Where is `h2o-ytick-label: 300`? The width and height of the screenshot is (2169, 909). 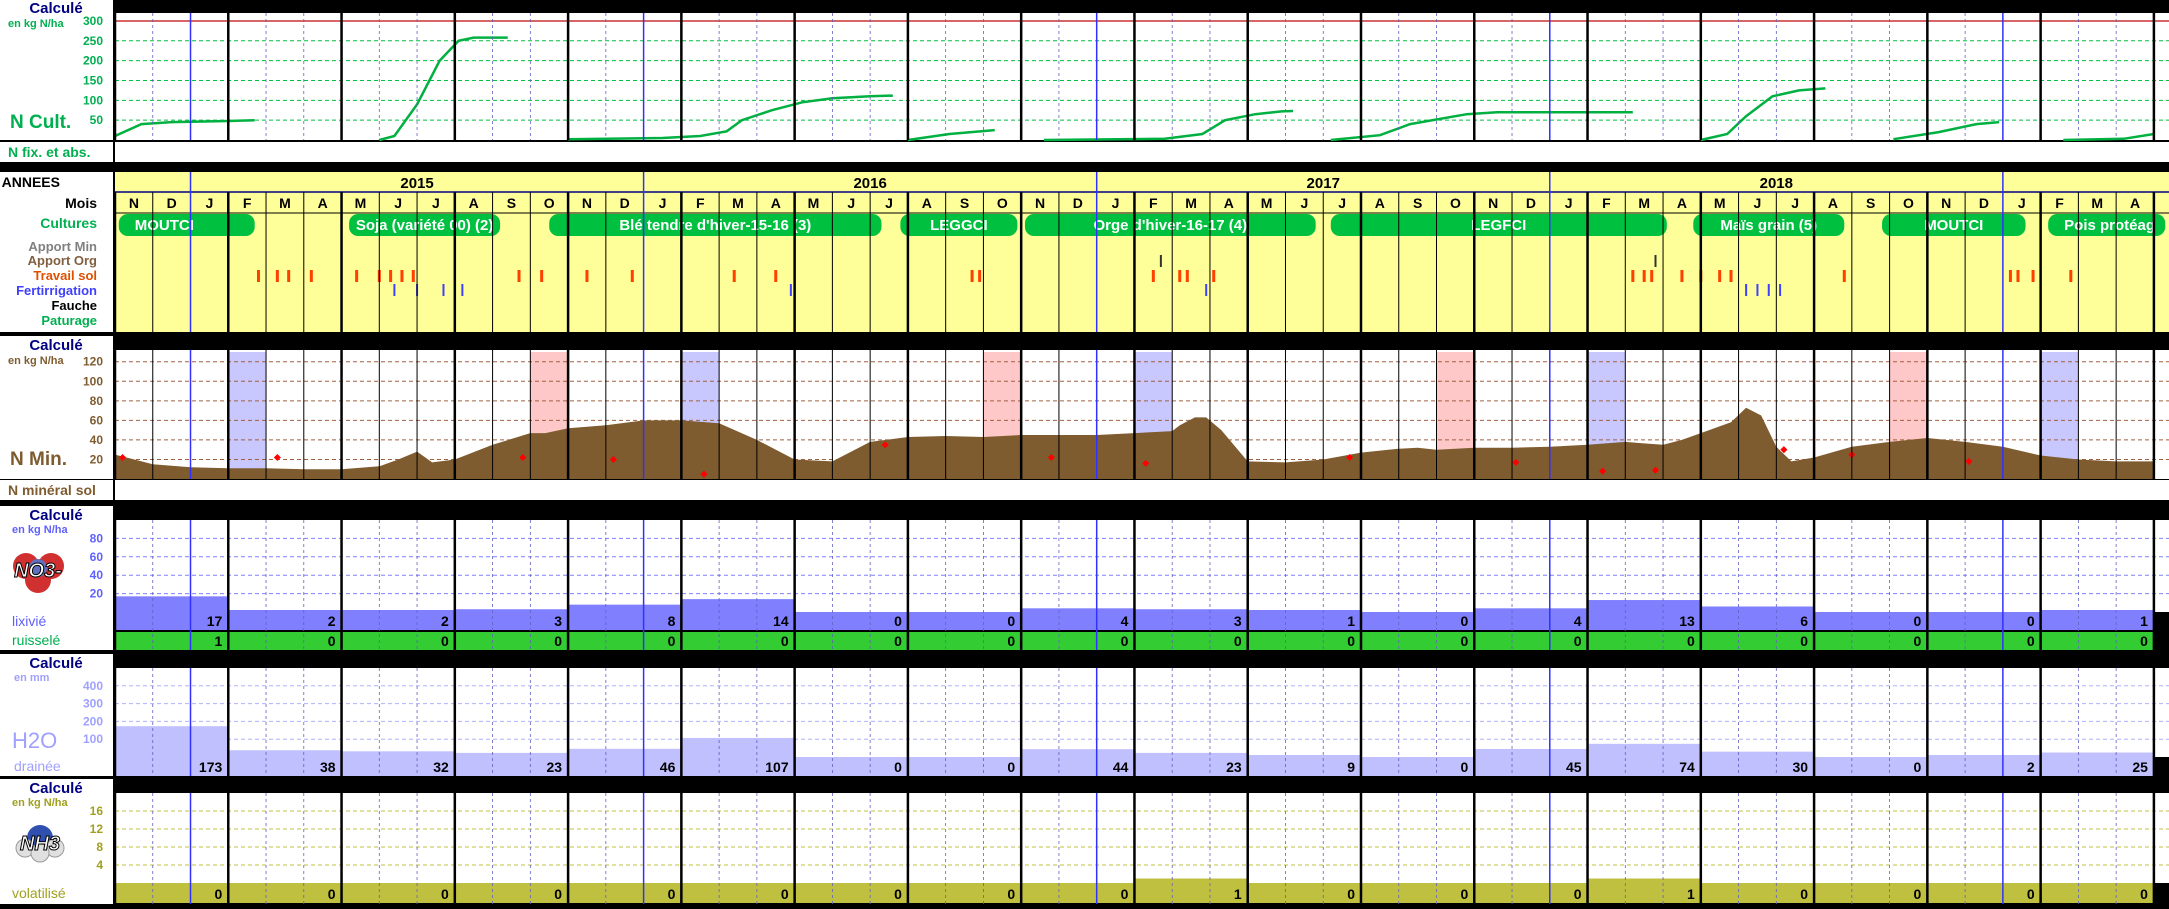 h2o-ytick-label: 300 is located at coordinates (93, 704).